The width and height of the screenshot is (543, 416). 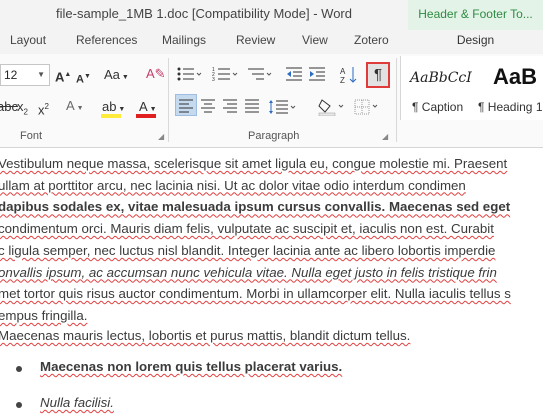 What do you see at coordinates (161, 136) in the screenshot?
I see `font-dialog-launcher-icon: ◢` at bounding box center [161, 136].